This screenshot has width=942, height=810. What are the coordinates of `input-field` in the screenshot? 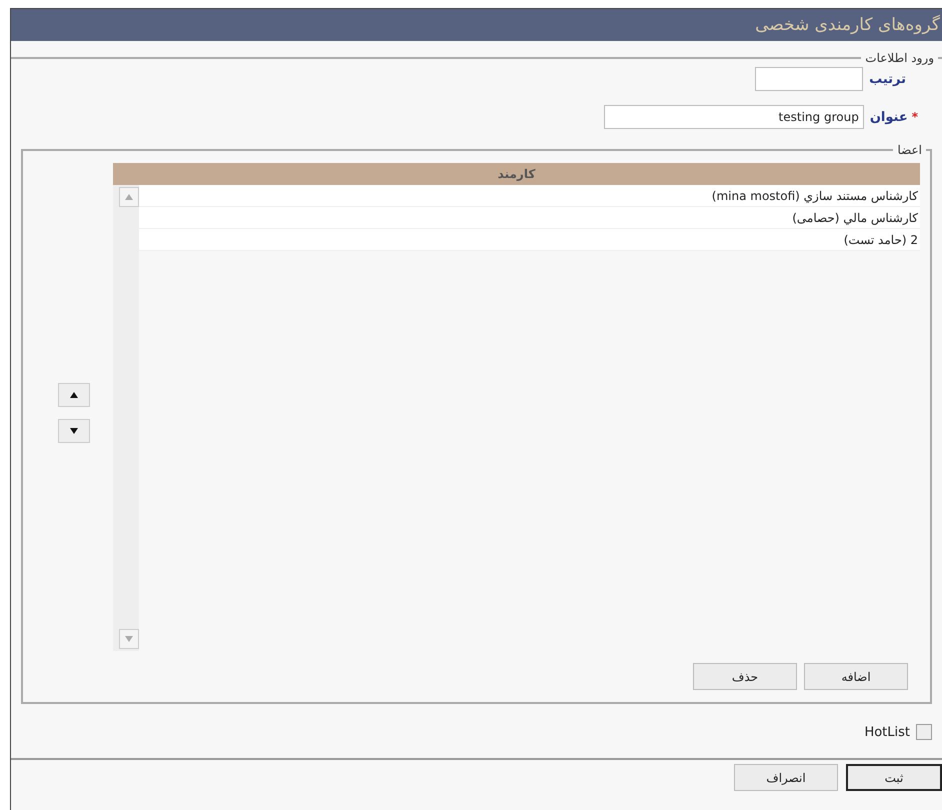 It's located at (809, 79).